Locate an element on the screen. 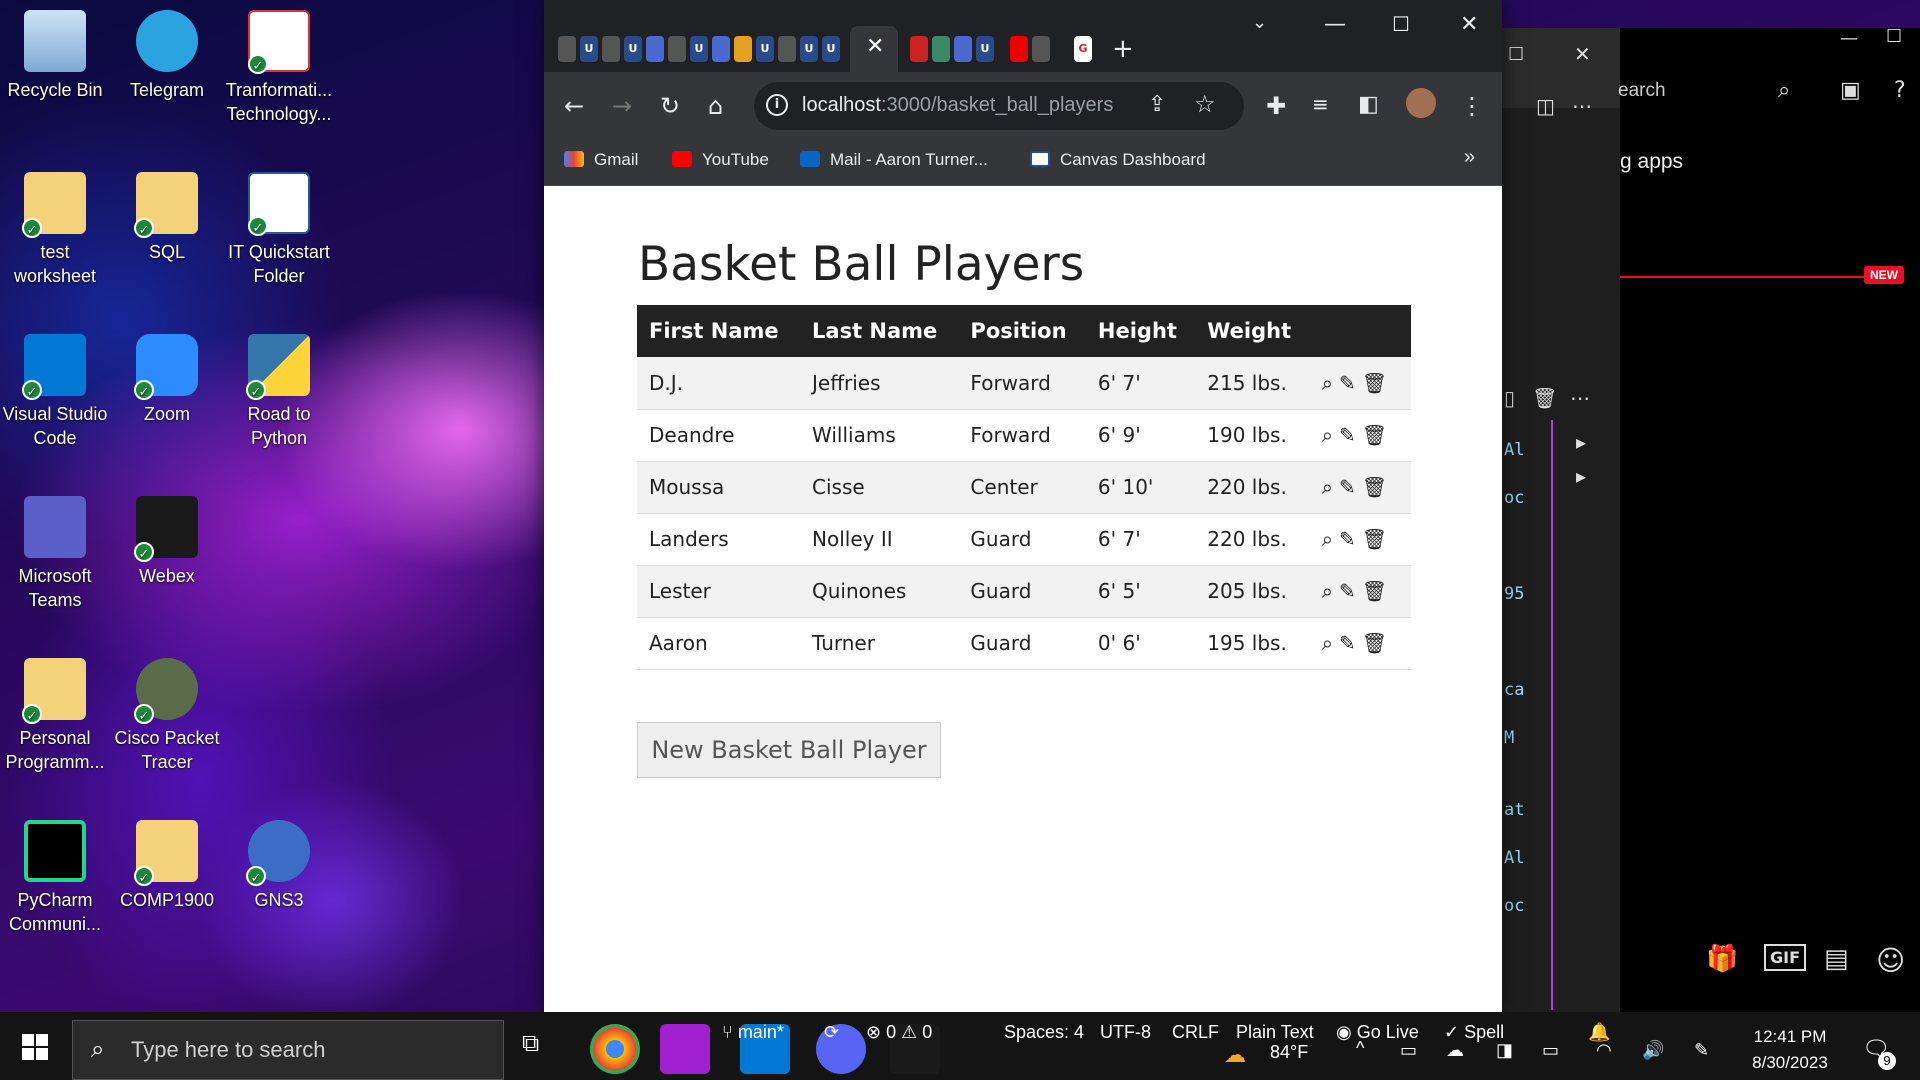 Image resolution: width=1920 pixels, height=1080 pixels. desktop-icon-teams: Microsoft Teams is located at coordinates (55, 554).